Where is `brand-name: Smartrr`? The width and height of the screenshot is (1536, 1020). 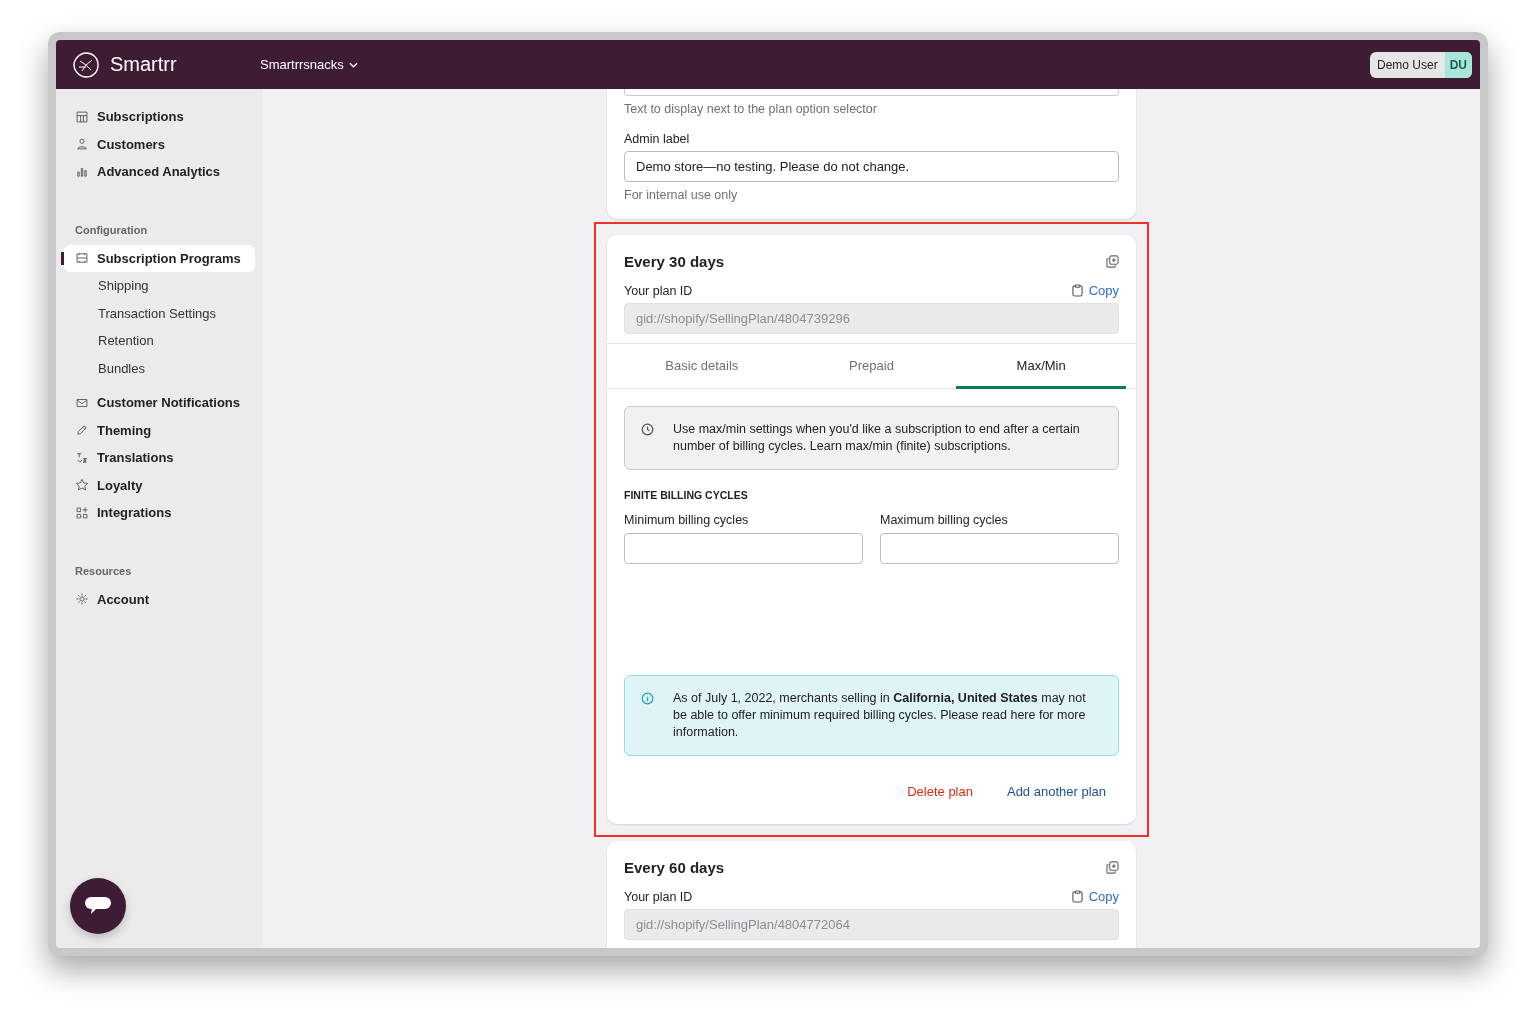
brand-name: Smartrr is located at coordinates (144, 64).